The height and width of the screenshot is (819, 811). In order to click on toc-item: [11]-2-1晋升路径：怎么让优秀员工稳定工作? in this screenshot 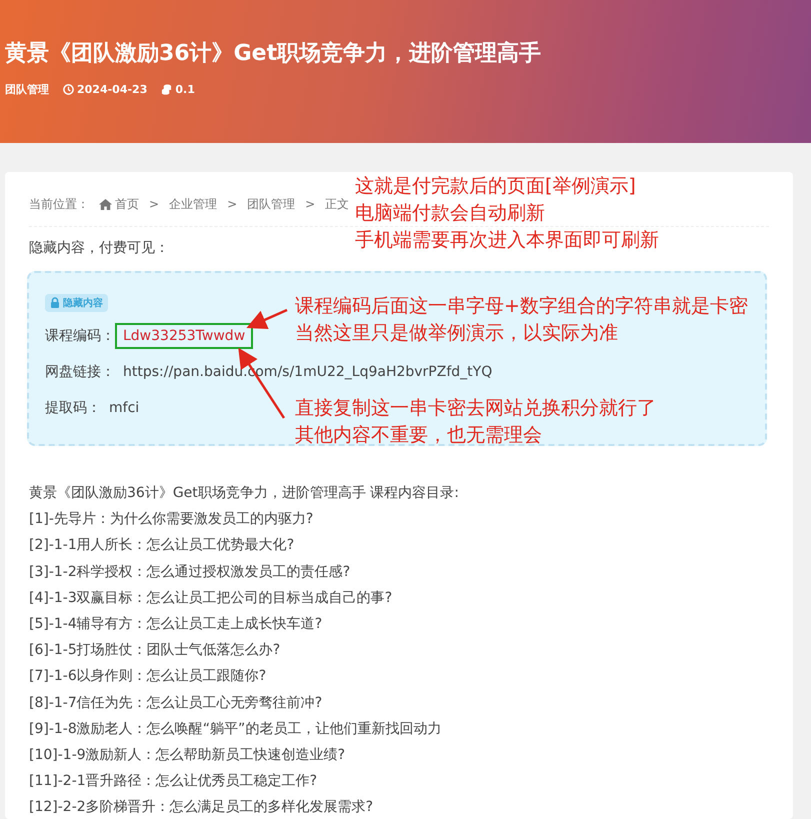, I will do `click(173, 782)`.